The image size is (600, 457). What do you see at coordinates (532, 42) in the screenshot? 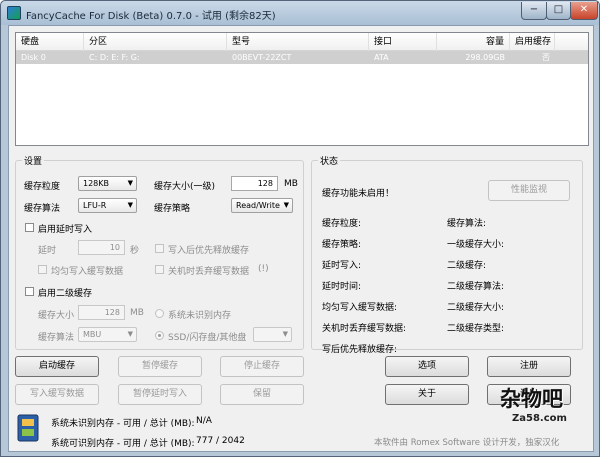
I see `column-header-enabled: 启用缓存` at bounding box center [532, 42].